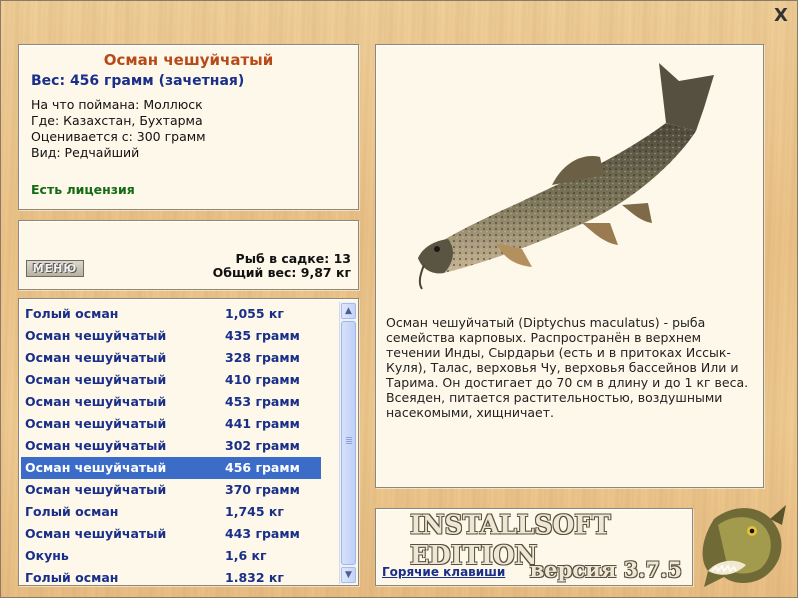  Describe the element at coordinates (262, 357) in the screenshot. I see `catch-fish-weight: 328 грамм` at that location.